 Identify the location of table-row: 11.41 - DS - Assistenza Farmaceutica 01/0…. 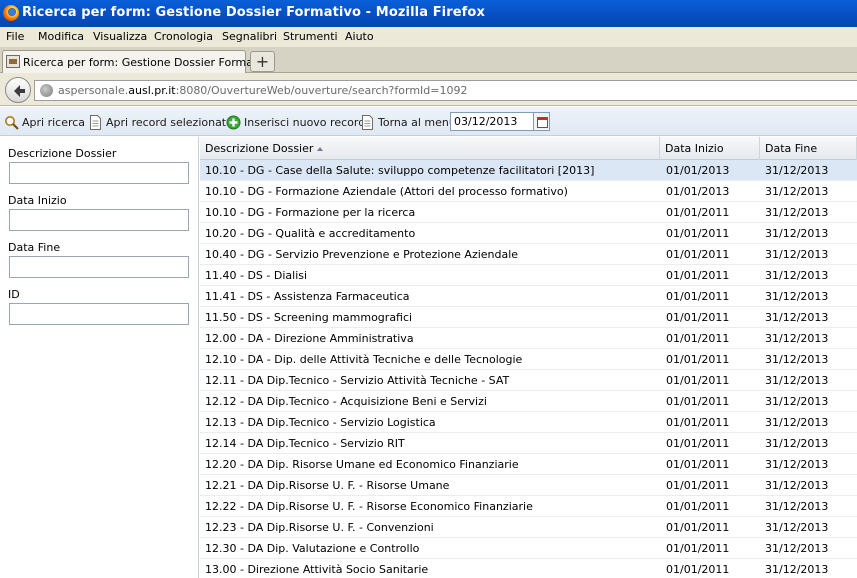
(528, 296).